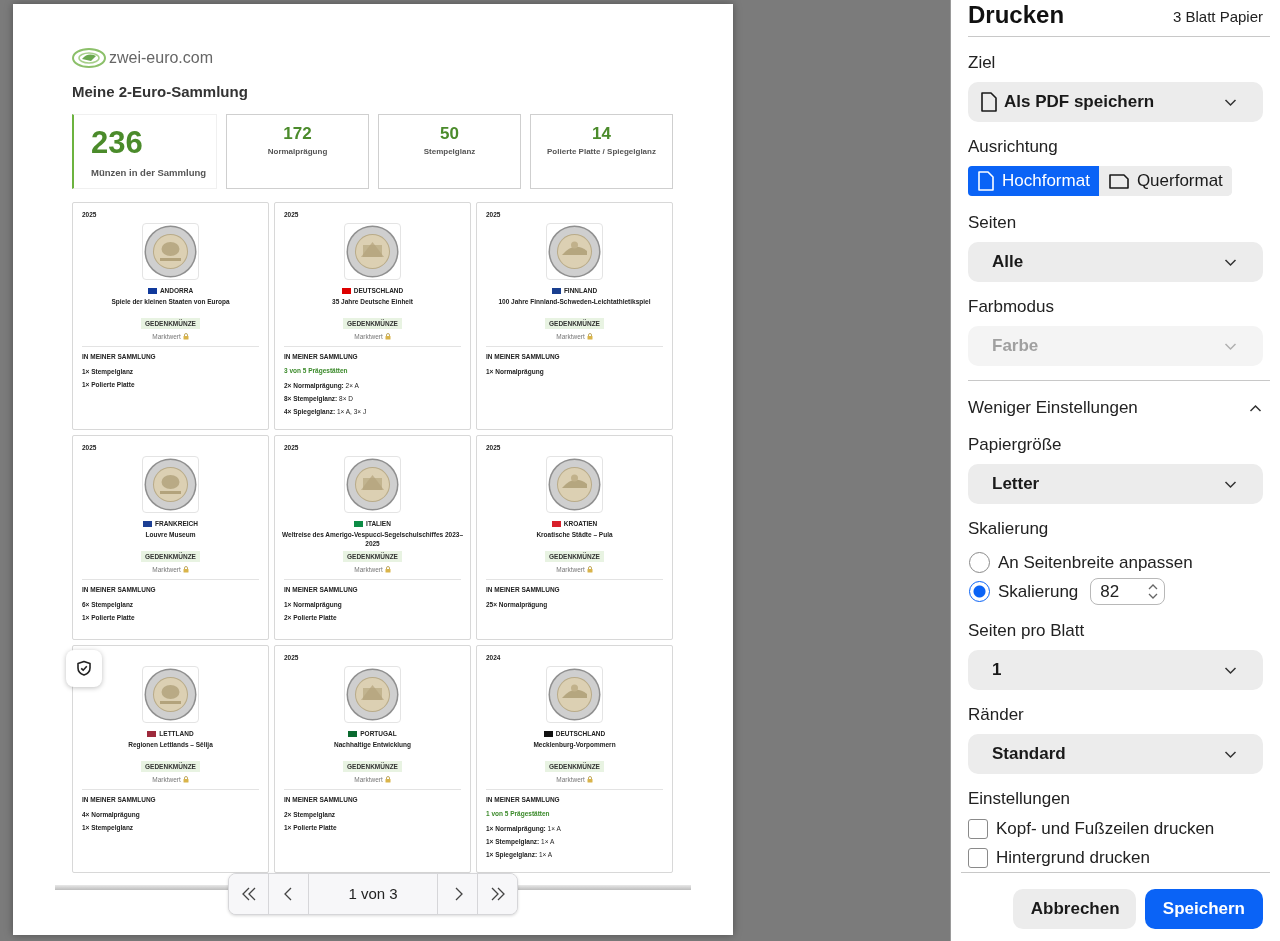 This screenshot has width=1280, height=941. What do you see at coordinates (982, 63) in the screenshot?
I see `field-label: Ziel` at bounding box center [982, 63].